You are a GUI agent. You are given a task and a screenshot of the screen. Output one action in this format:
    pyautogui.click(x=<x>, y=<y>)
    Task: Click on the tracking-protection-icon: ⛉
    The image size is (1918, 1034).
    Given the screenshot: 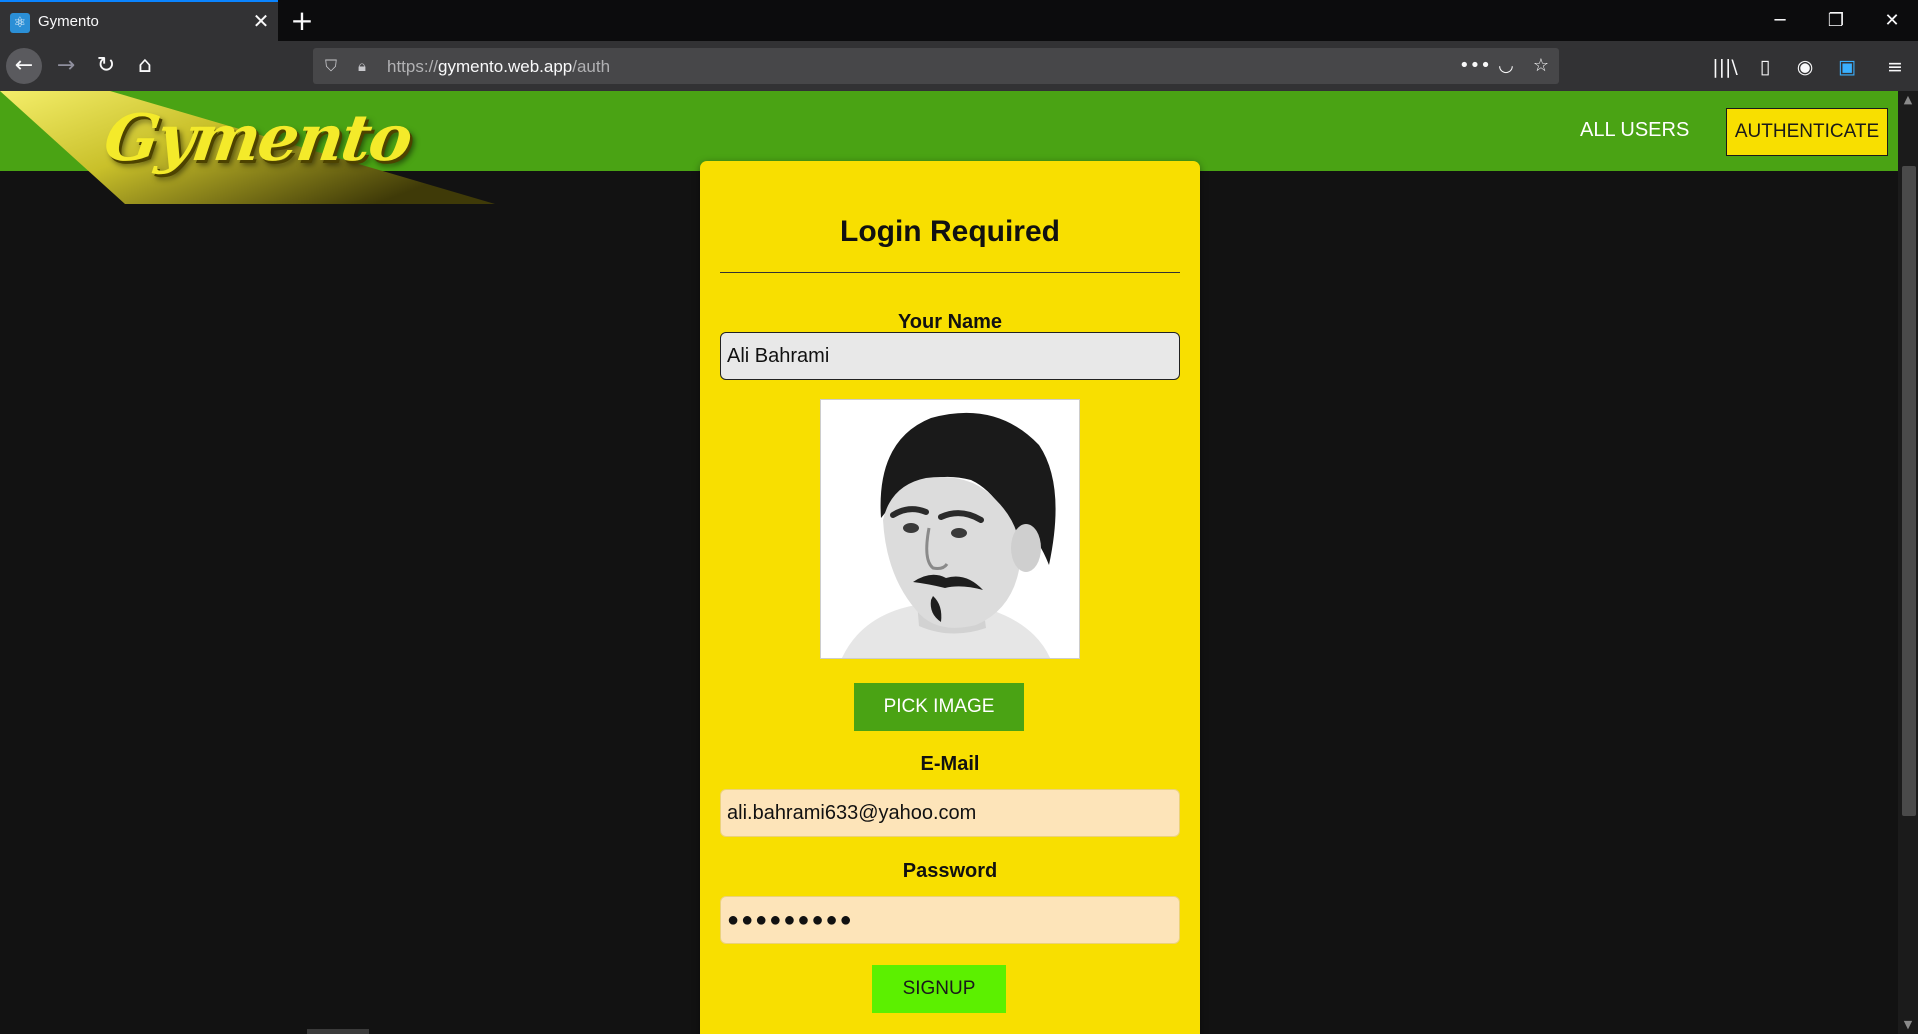 What is the action you would take?
    pyautogui.click(x=331, y=66)
    